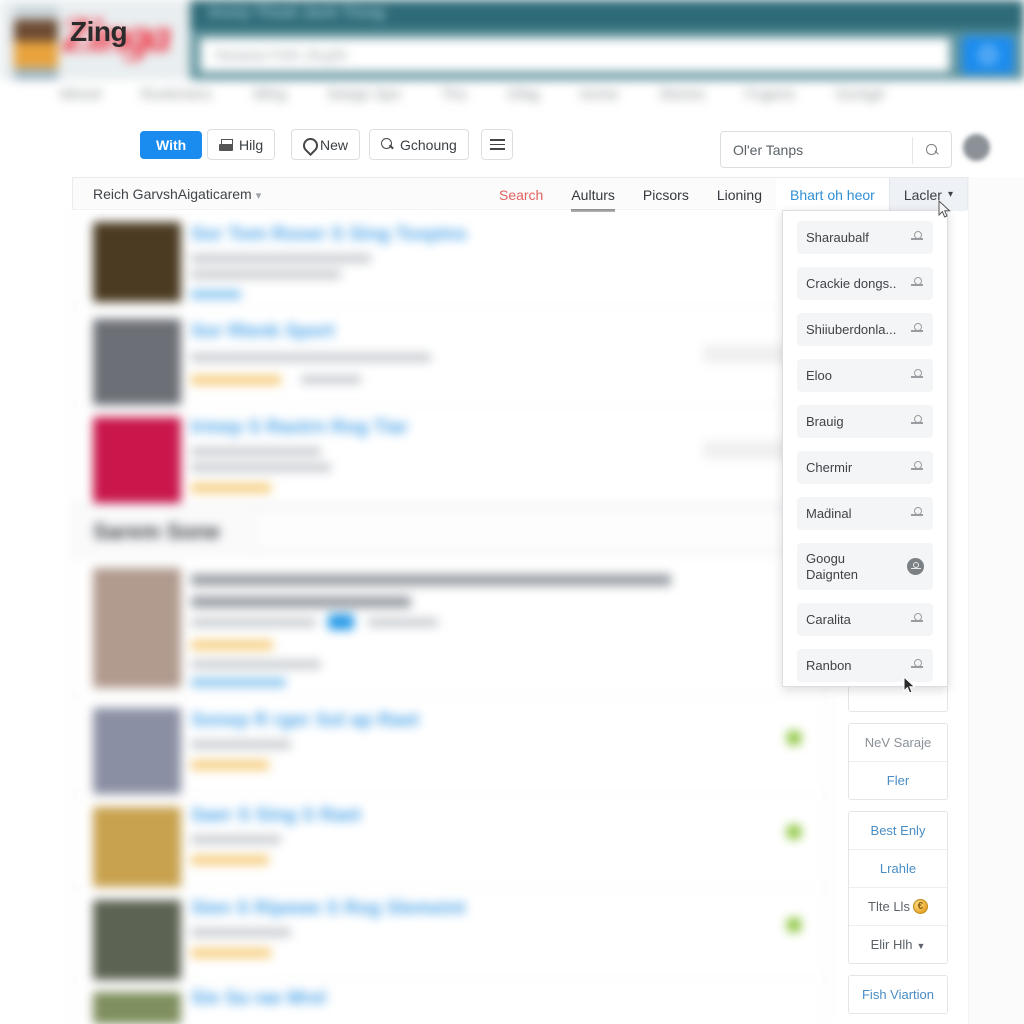  I want to click on sidebar-row-tlte-lls: Tlte Lls, so click(898, 907).